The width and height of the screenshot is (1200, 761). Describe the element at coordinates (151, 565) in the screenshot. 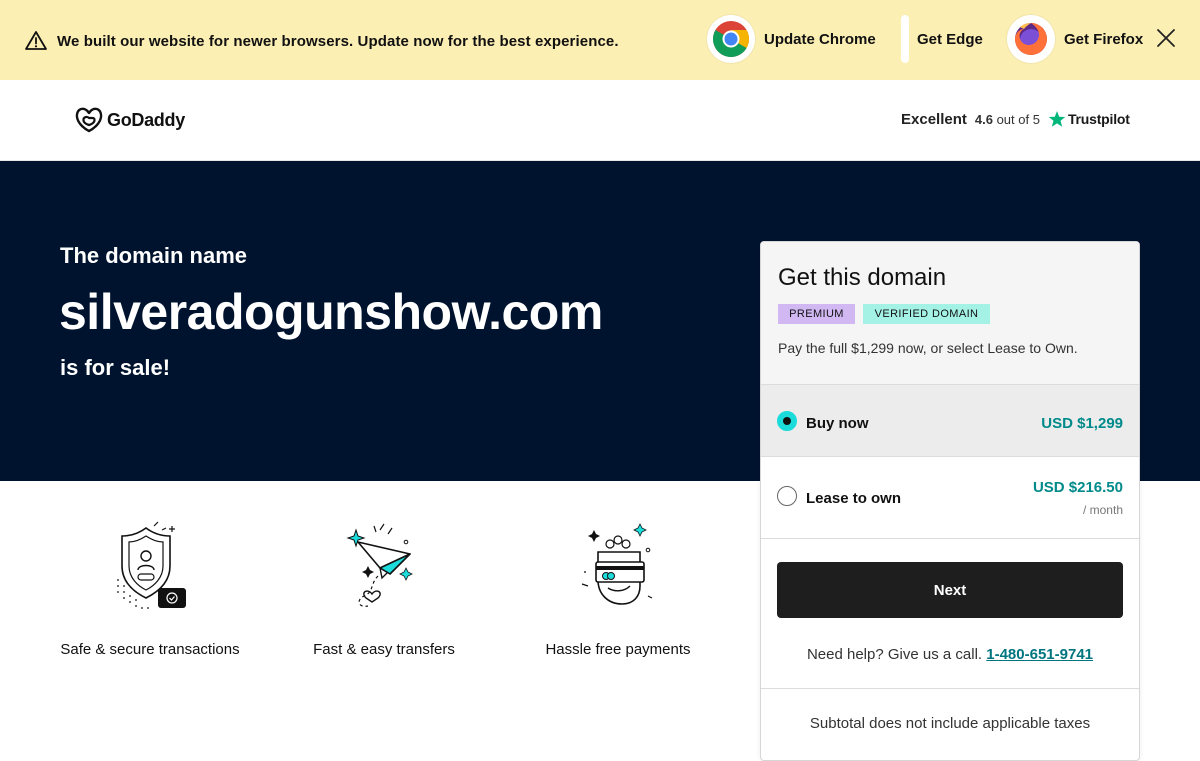

I see `shield-icon` at that location.